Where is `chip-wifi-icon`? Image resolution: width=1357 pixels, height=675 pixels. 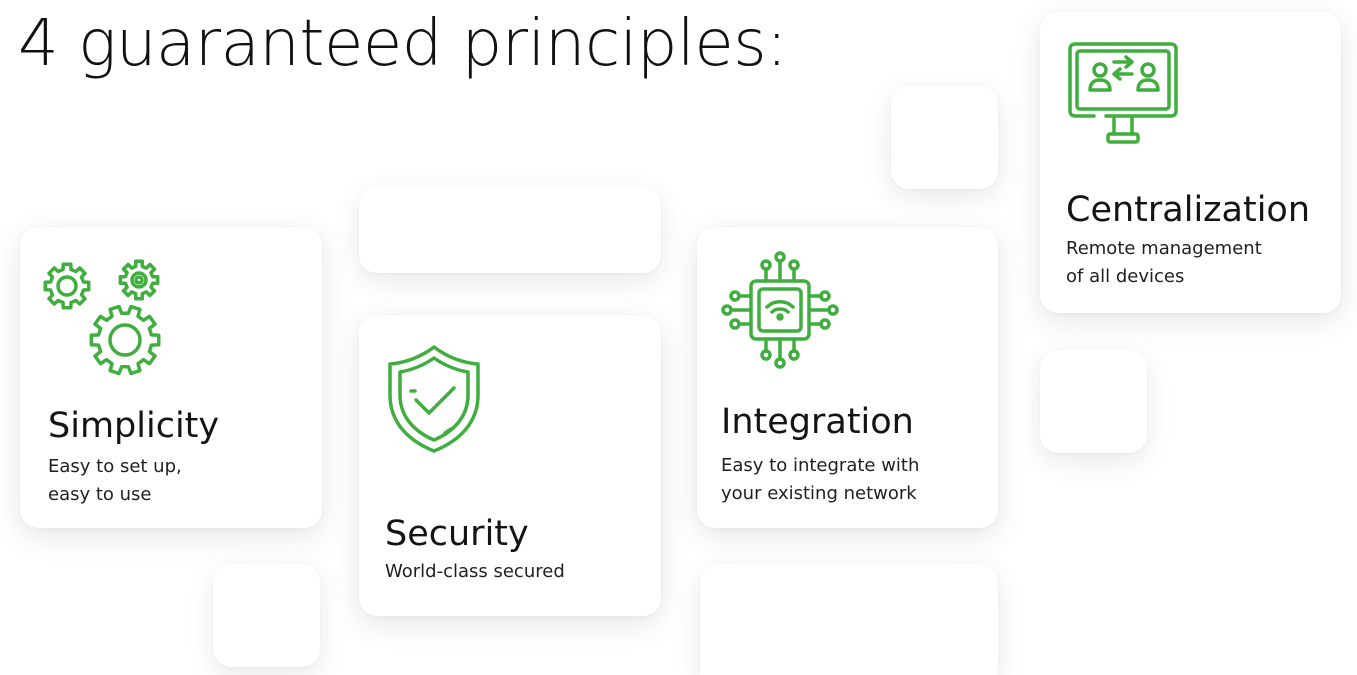
chip-wifi-icon is located at coordinates (780, 310).